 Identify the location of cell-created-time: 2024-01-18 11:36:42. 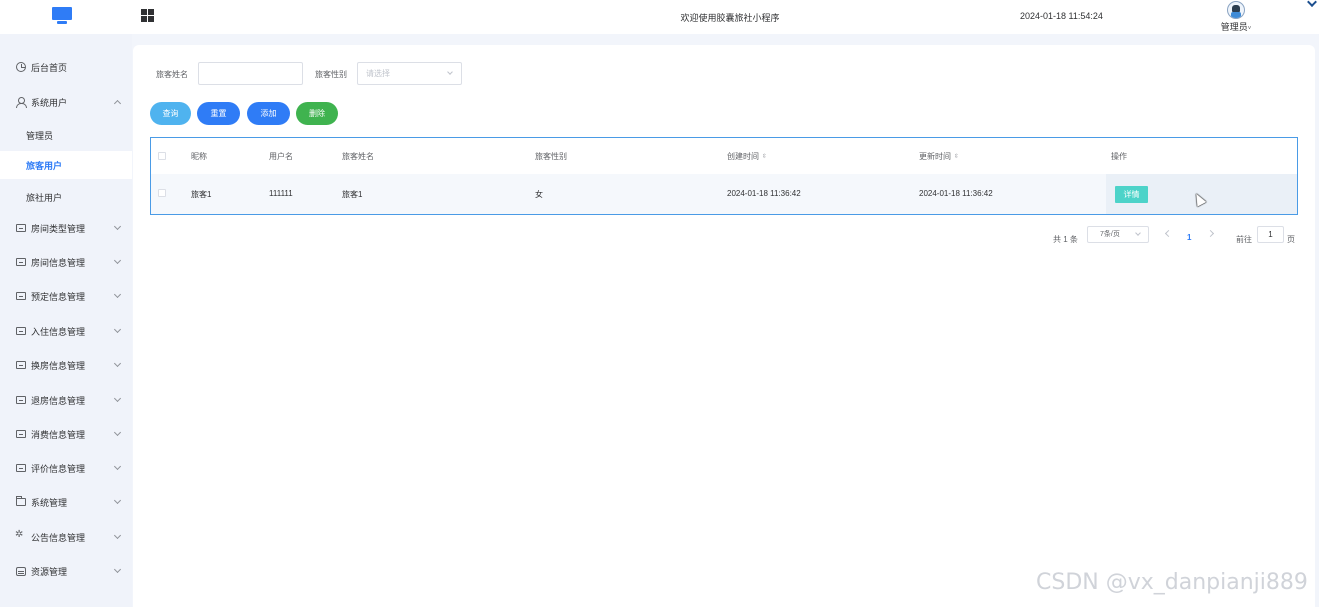
(764, 193).